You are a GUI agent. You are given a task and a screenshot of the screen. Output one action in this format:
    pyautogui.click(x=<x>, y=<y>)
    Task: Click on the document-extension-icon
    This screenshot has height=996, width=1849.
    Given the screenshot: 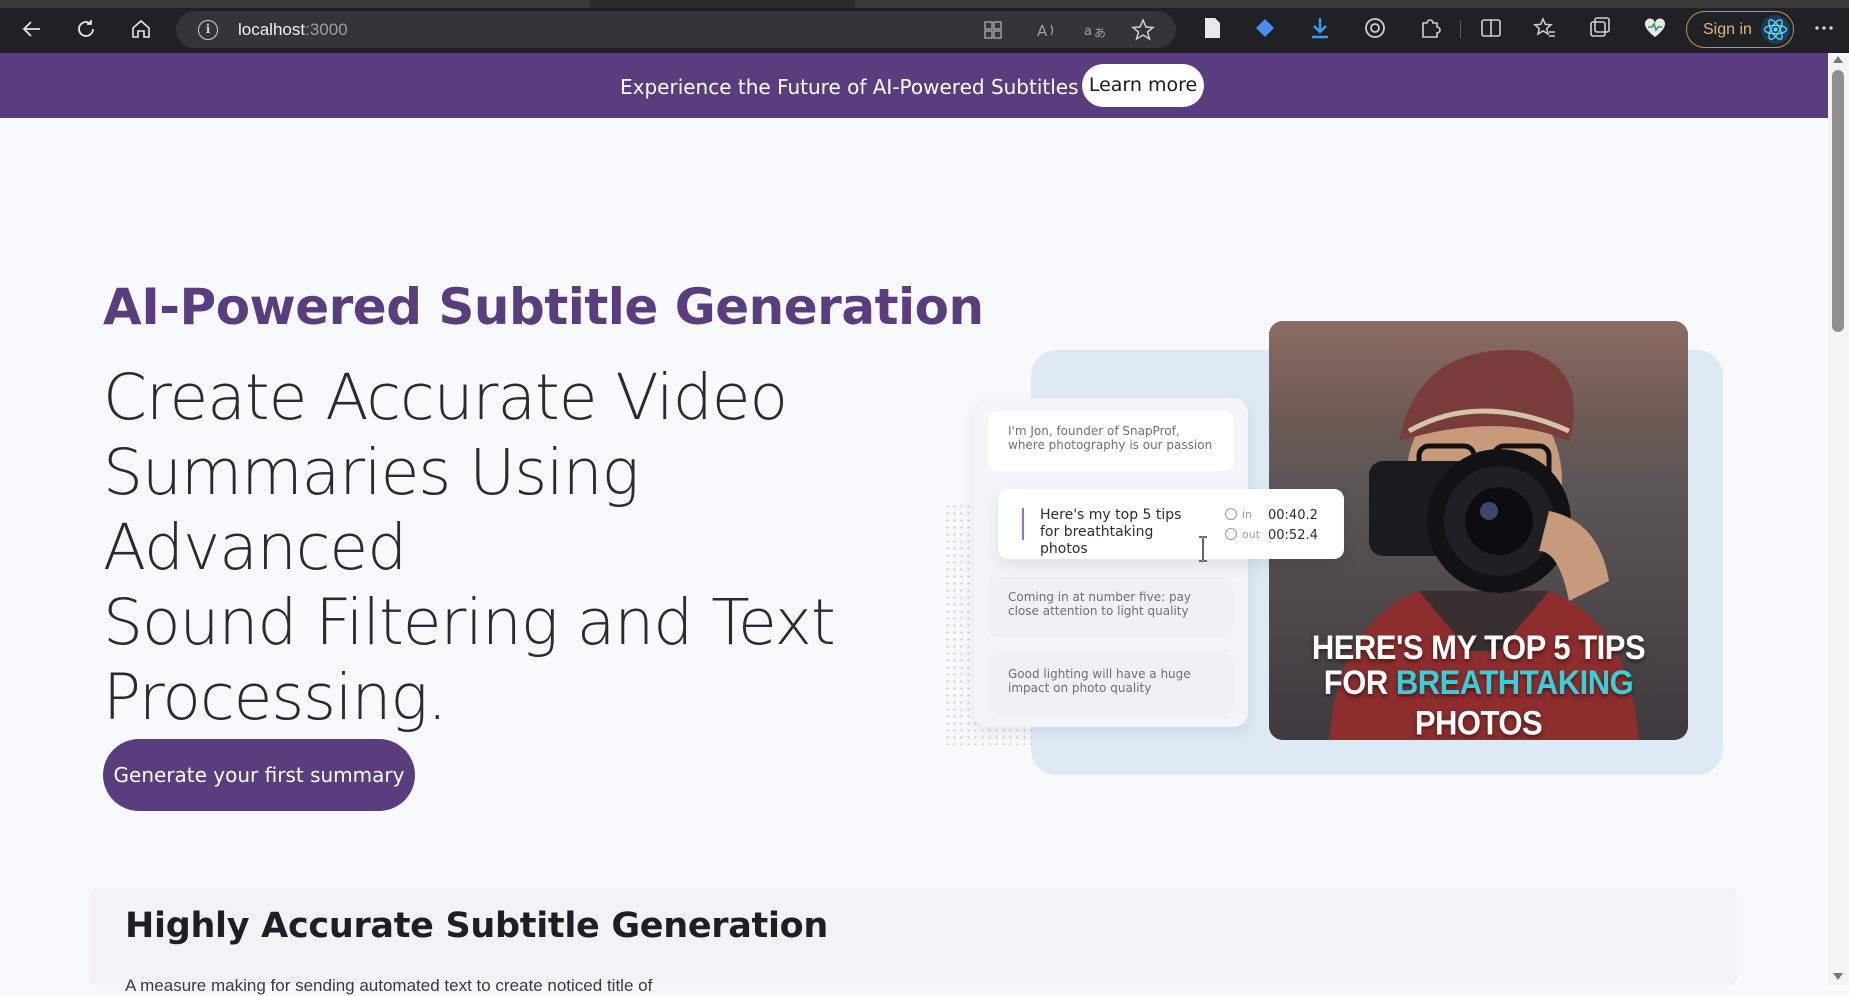 What is the action you would take?
    pyautogui.click(x=1212, y=28)
    